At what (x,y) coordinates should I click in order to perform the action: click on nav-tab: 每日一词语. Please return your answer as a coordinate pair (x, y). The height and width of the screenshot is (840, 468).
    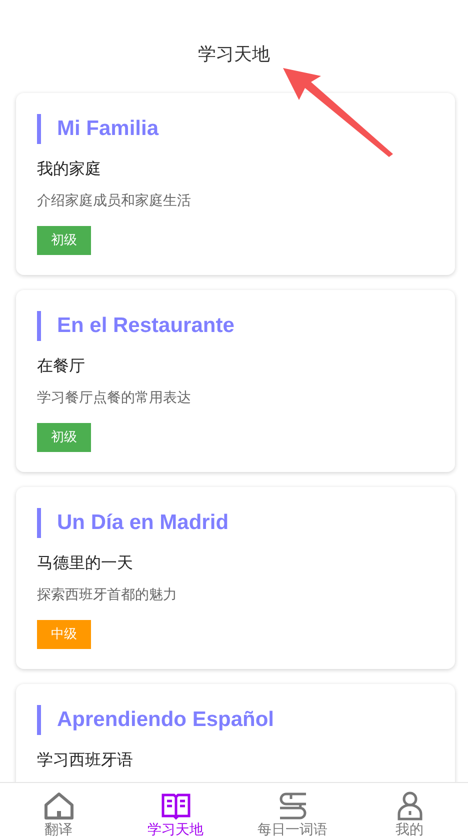
    Looking at the image, I should click on (292, 811).